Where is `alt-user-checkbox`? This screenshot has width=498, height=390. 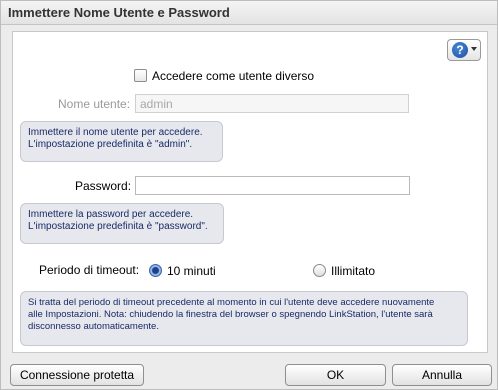 alt-user-checkbox is located at coordinates (140, 75).